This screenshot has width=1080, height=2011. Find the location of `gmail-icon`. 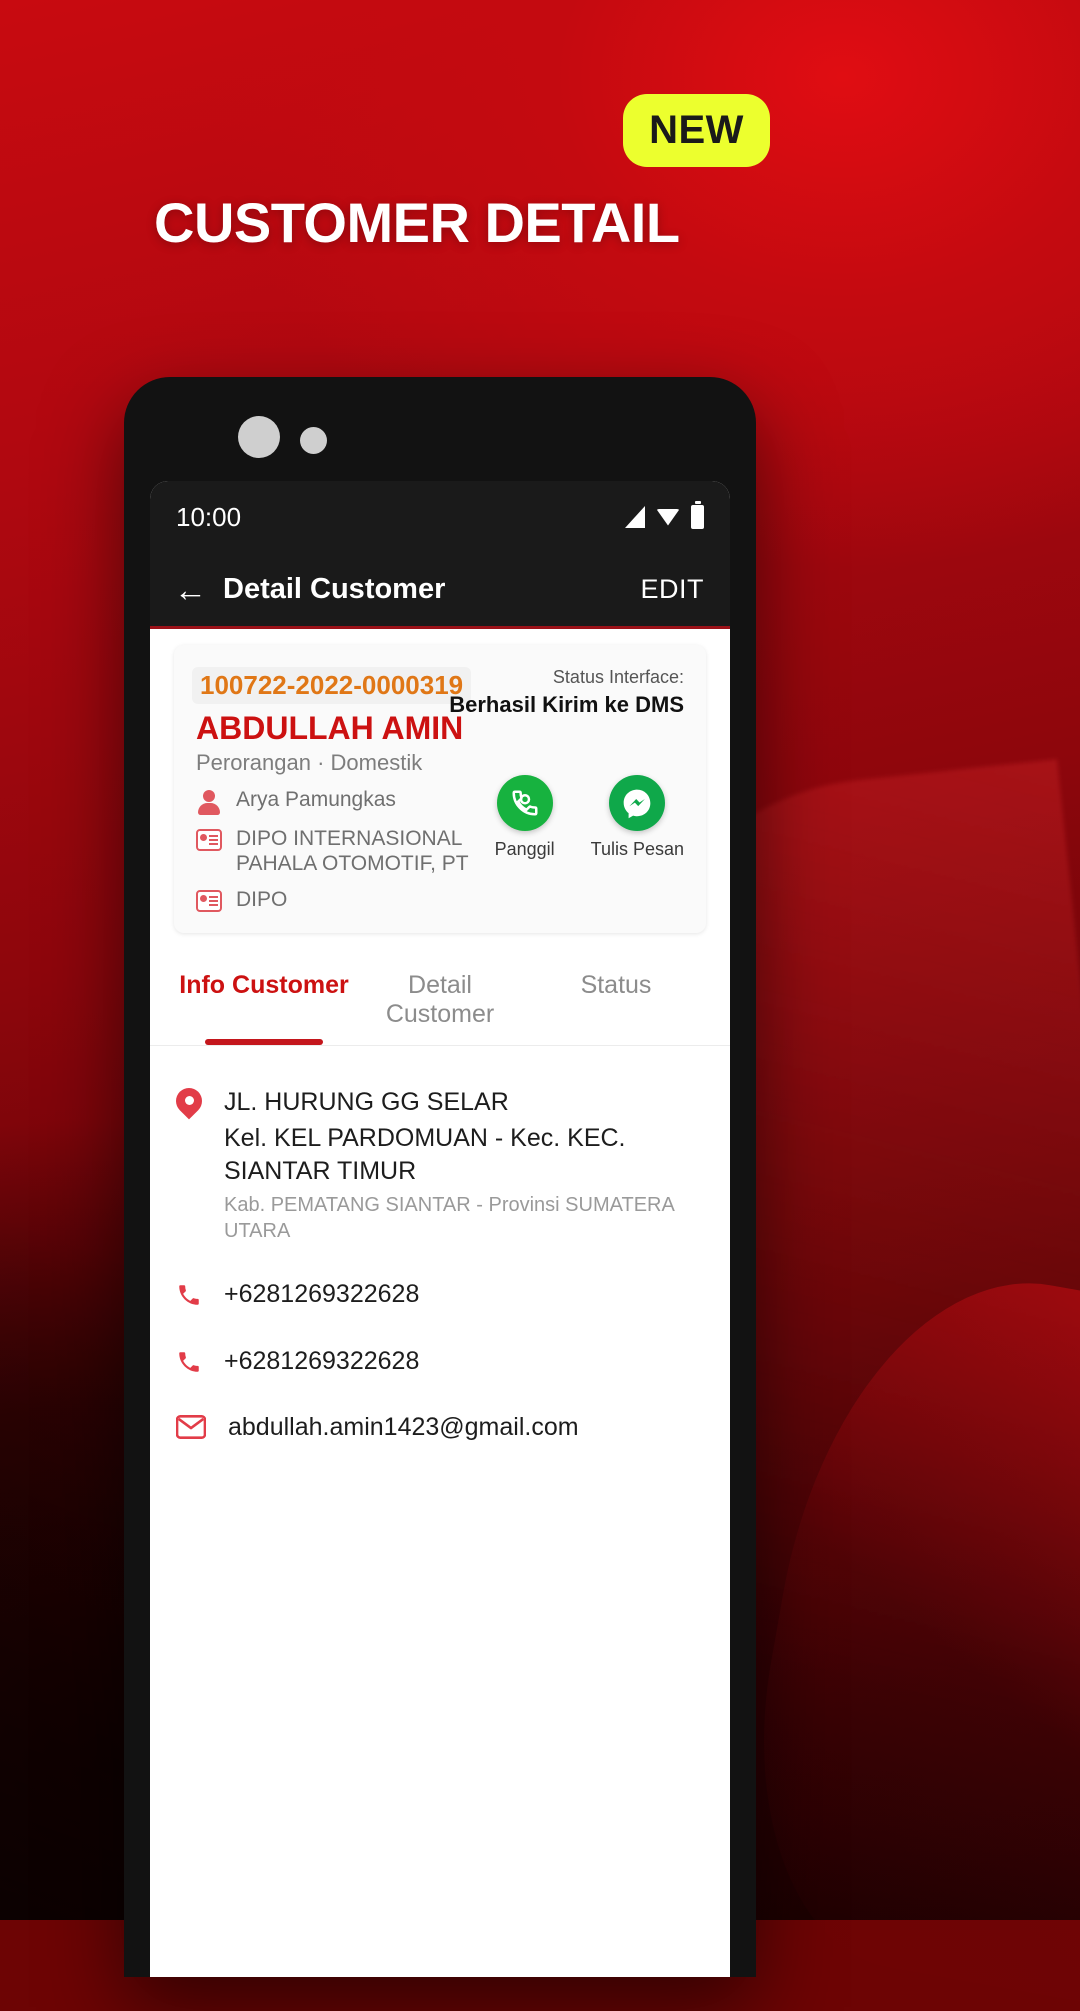

gmail-icon is located at coordinates (191, 1427).